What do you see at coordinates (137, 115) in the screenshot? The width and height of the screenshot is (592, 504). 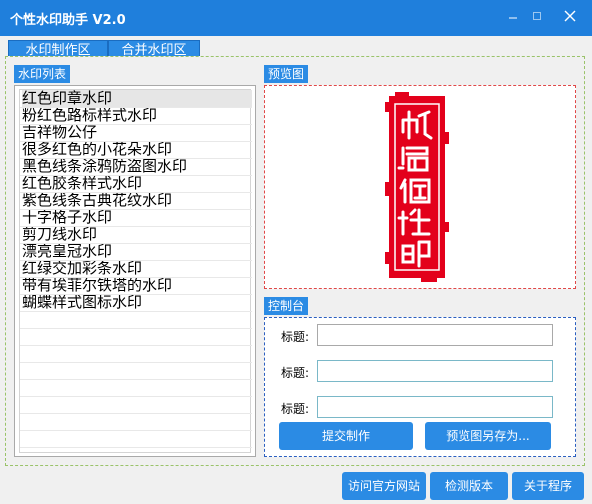 I see `list-item: 粉红色路标样式水印` at bounding box center [137, 115].